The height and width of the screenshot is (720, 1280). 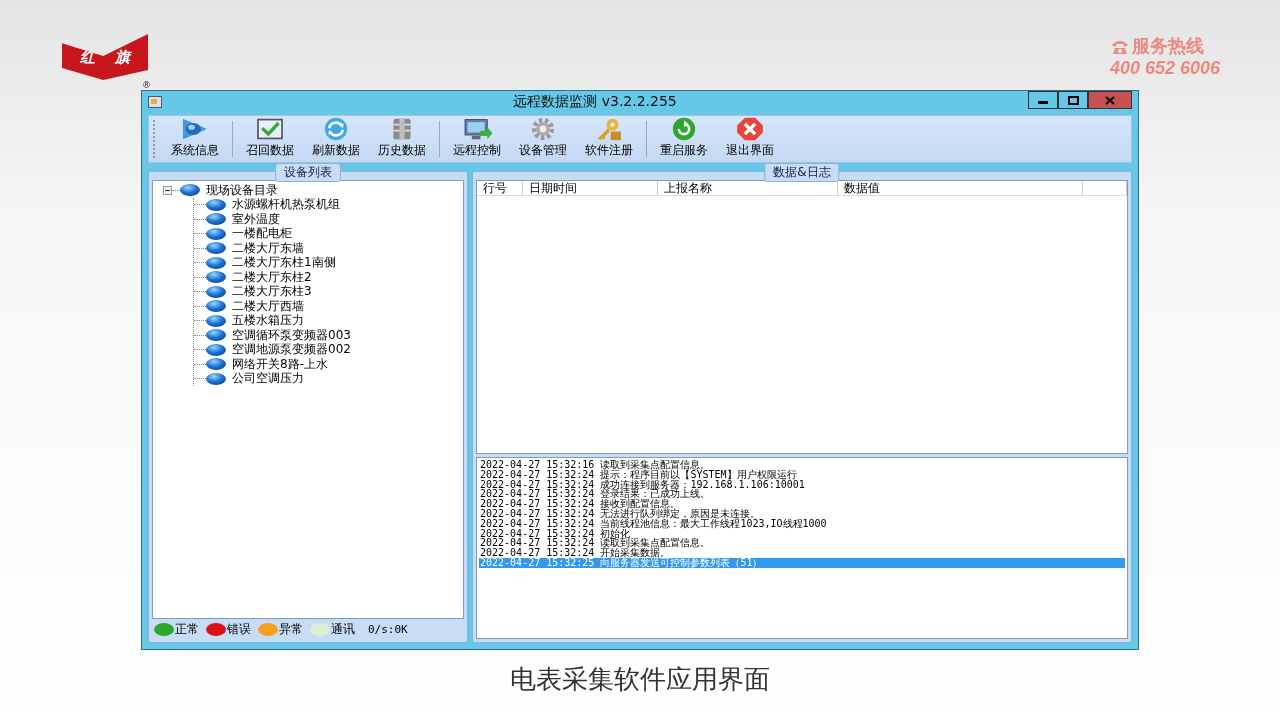 What do you see at coordinates (500, 188) in the screenshot?
I see `column-header: 行号` at bounding box center [500, 188].